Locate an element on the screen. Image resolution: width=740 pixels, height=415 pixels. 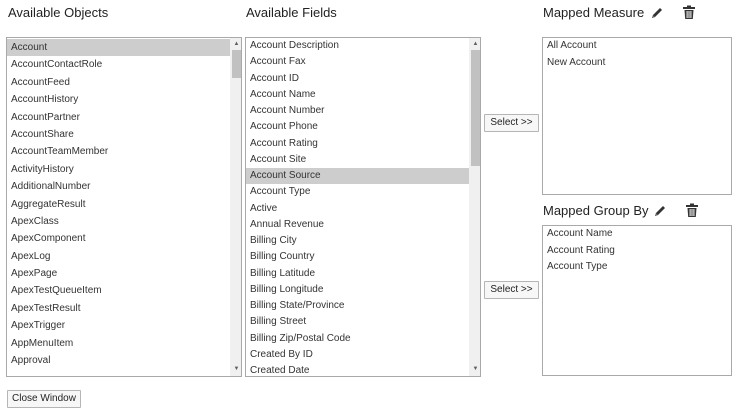
object-list-item: AccountPartner is located at coordinates (118, 117).